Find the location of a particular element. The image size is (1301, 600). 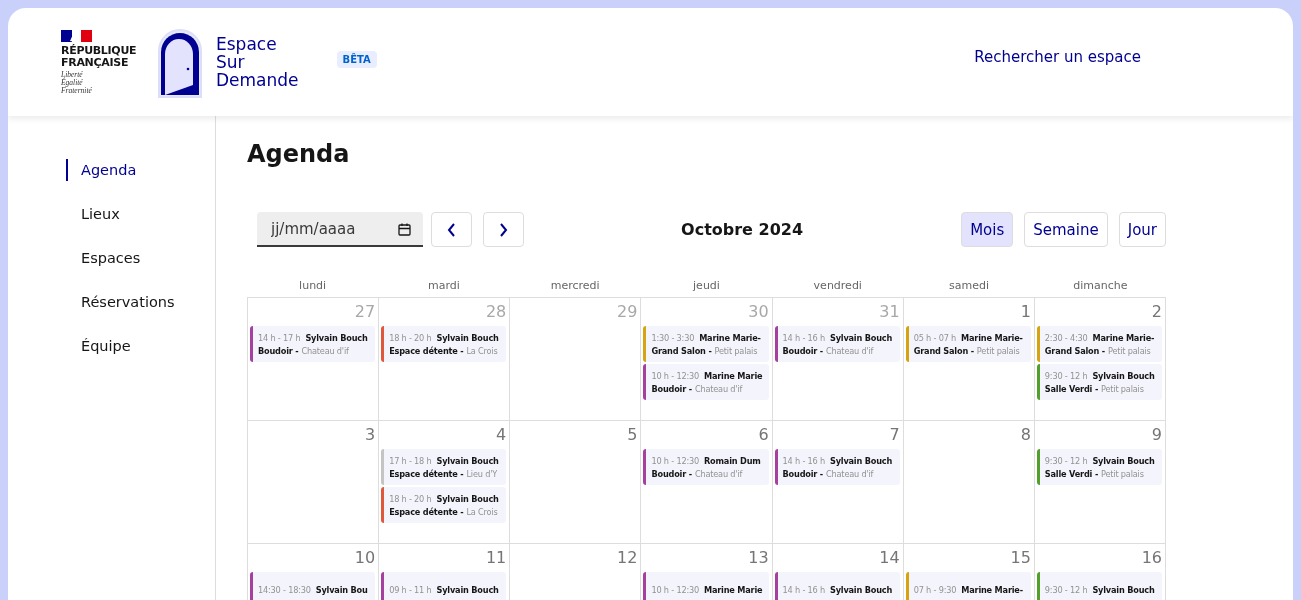

view-tab: Jour is located at coordinates (1142, 229).